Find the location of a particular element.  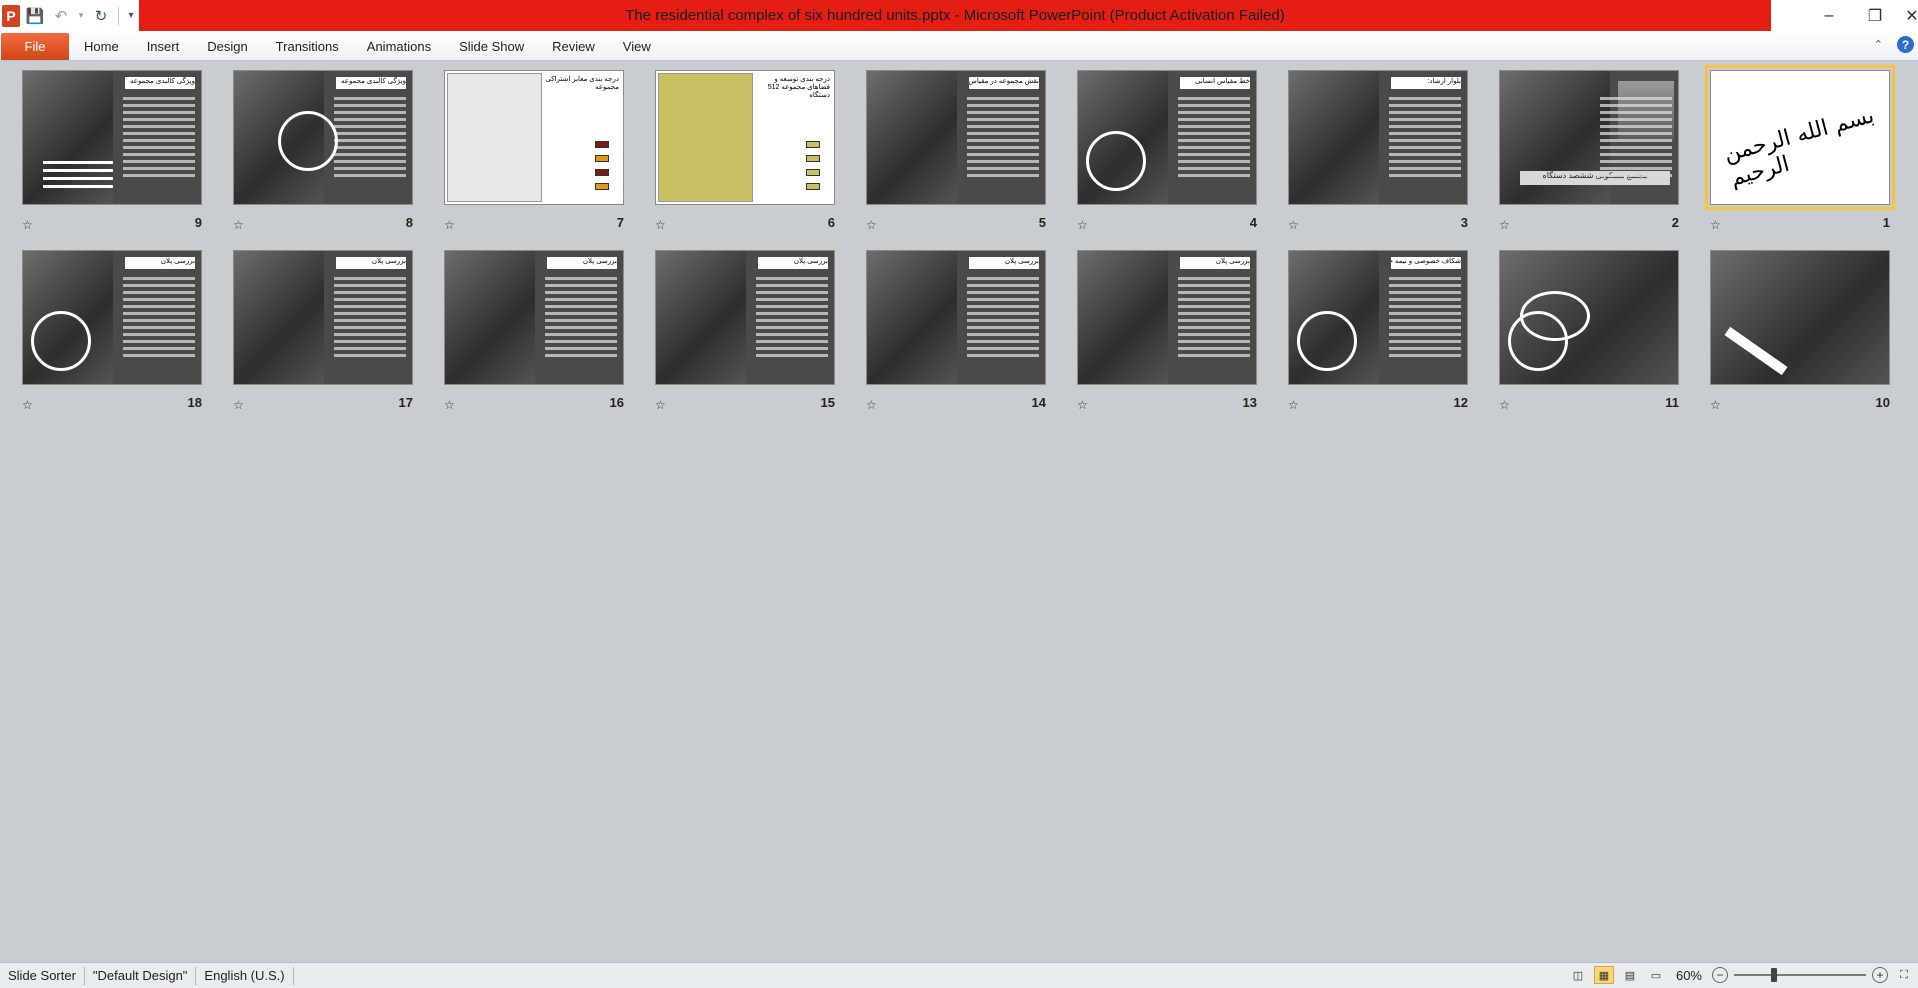

slide-thumbnail-7: درجه بندی معابر اشتراکی مجموعه is located at coordinates (534, 137).